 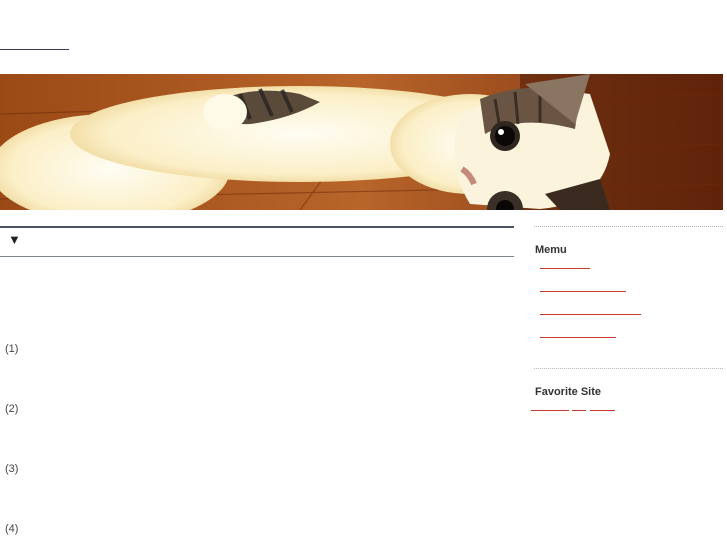 What do you see at coordinates (34, 46) in the screenshot?
I see `site-title-link` at bounding box center [34, 46].